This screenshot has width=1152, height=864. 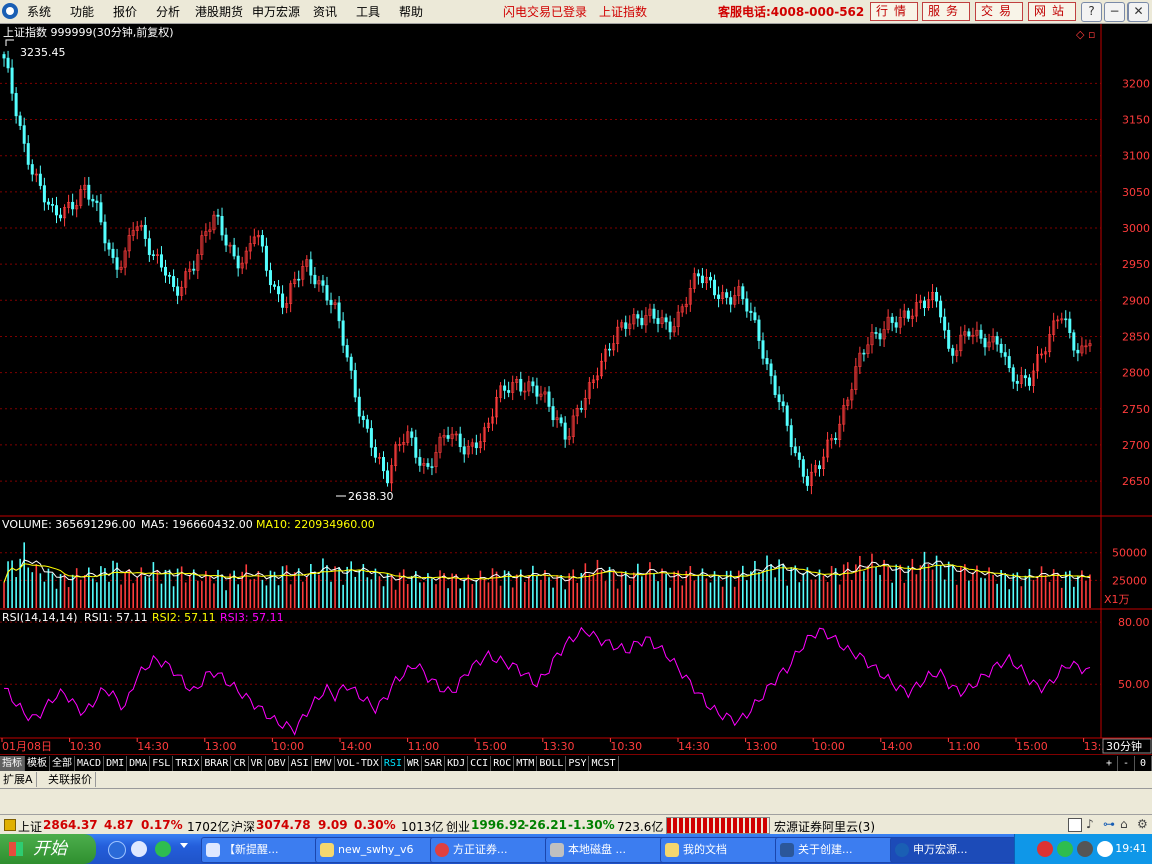 I want to click on market-button: 行情, so click(x=894, y=11).